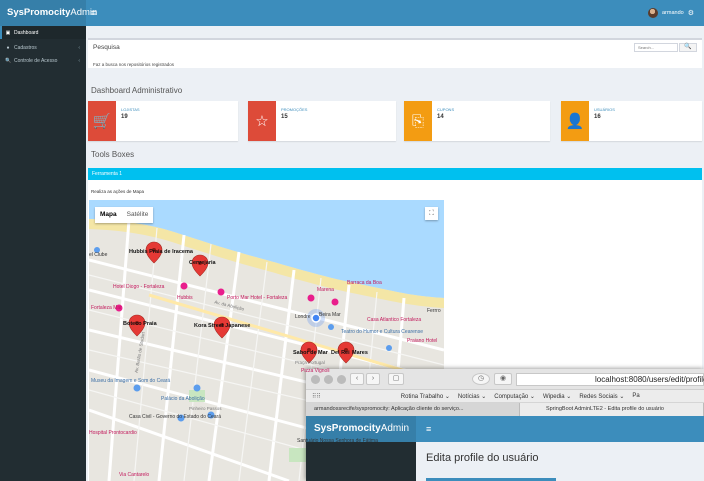 The width and height of the screenshot is (704, 481). Describe the element at coordinates (134, 475) in the screenshot. I see `map-label: Via Cantarelo` at that location.